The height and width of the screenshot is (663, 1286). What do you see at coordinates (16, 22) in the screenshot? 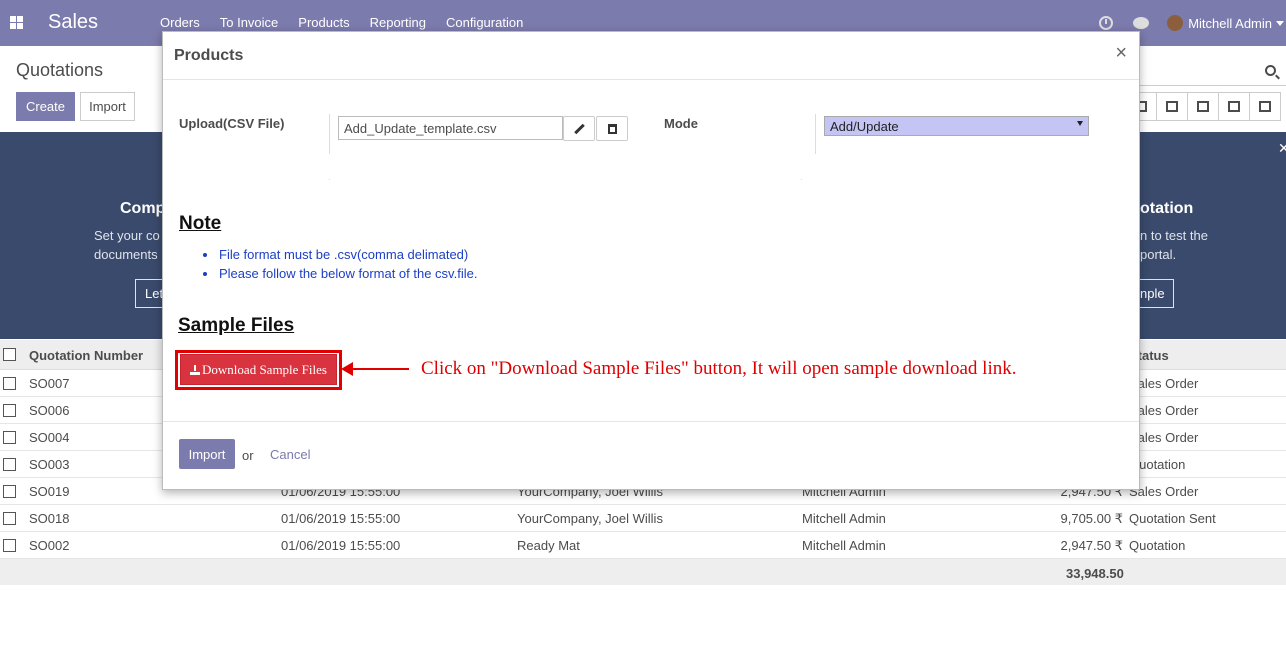
I see `apps-menu-icon` at bounding box center [16, 22].